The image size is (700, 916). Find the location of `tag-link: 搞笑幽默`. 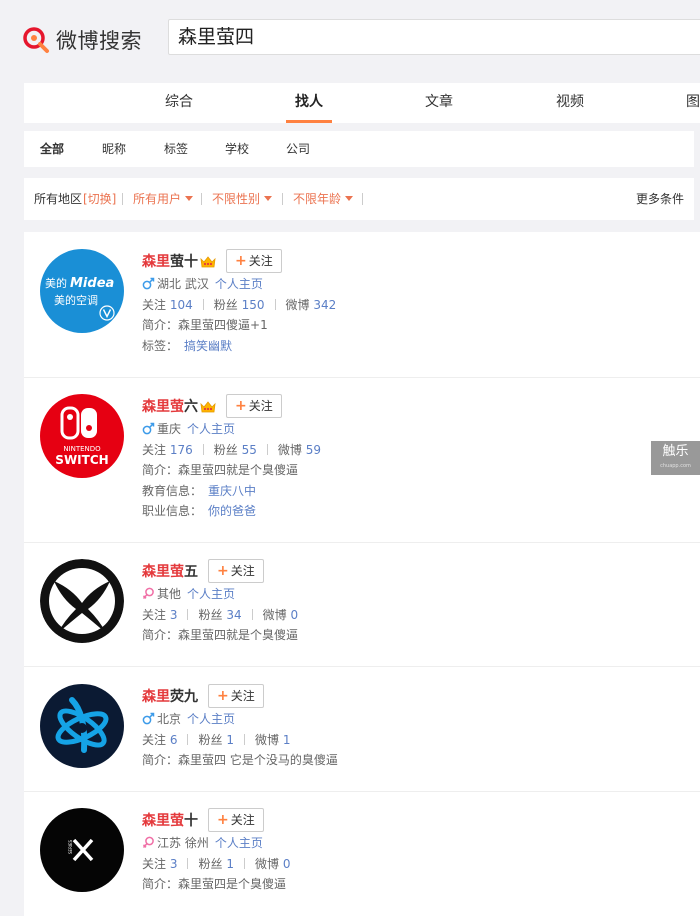

tag-link: 搞笑幽默 is located at coordinates (208, 346).